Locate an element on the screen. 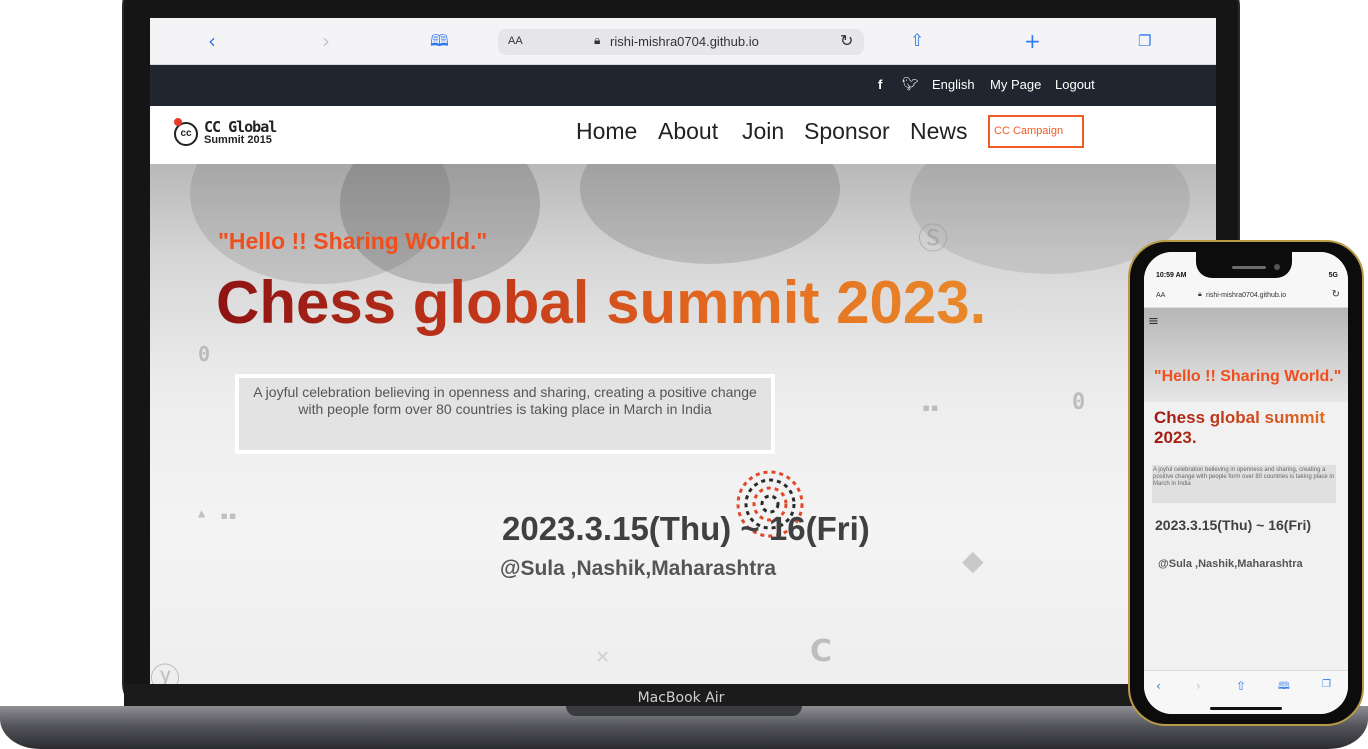 The width and height of the screenshot is (1368, 749). phone-hero-location: @Sula ,Nashik,Maharashtra is located at coordinates (1230, 564).